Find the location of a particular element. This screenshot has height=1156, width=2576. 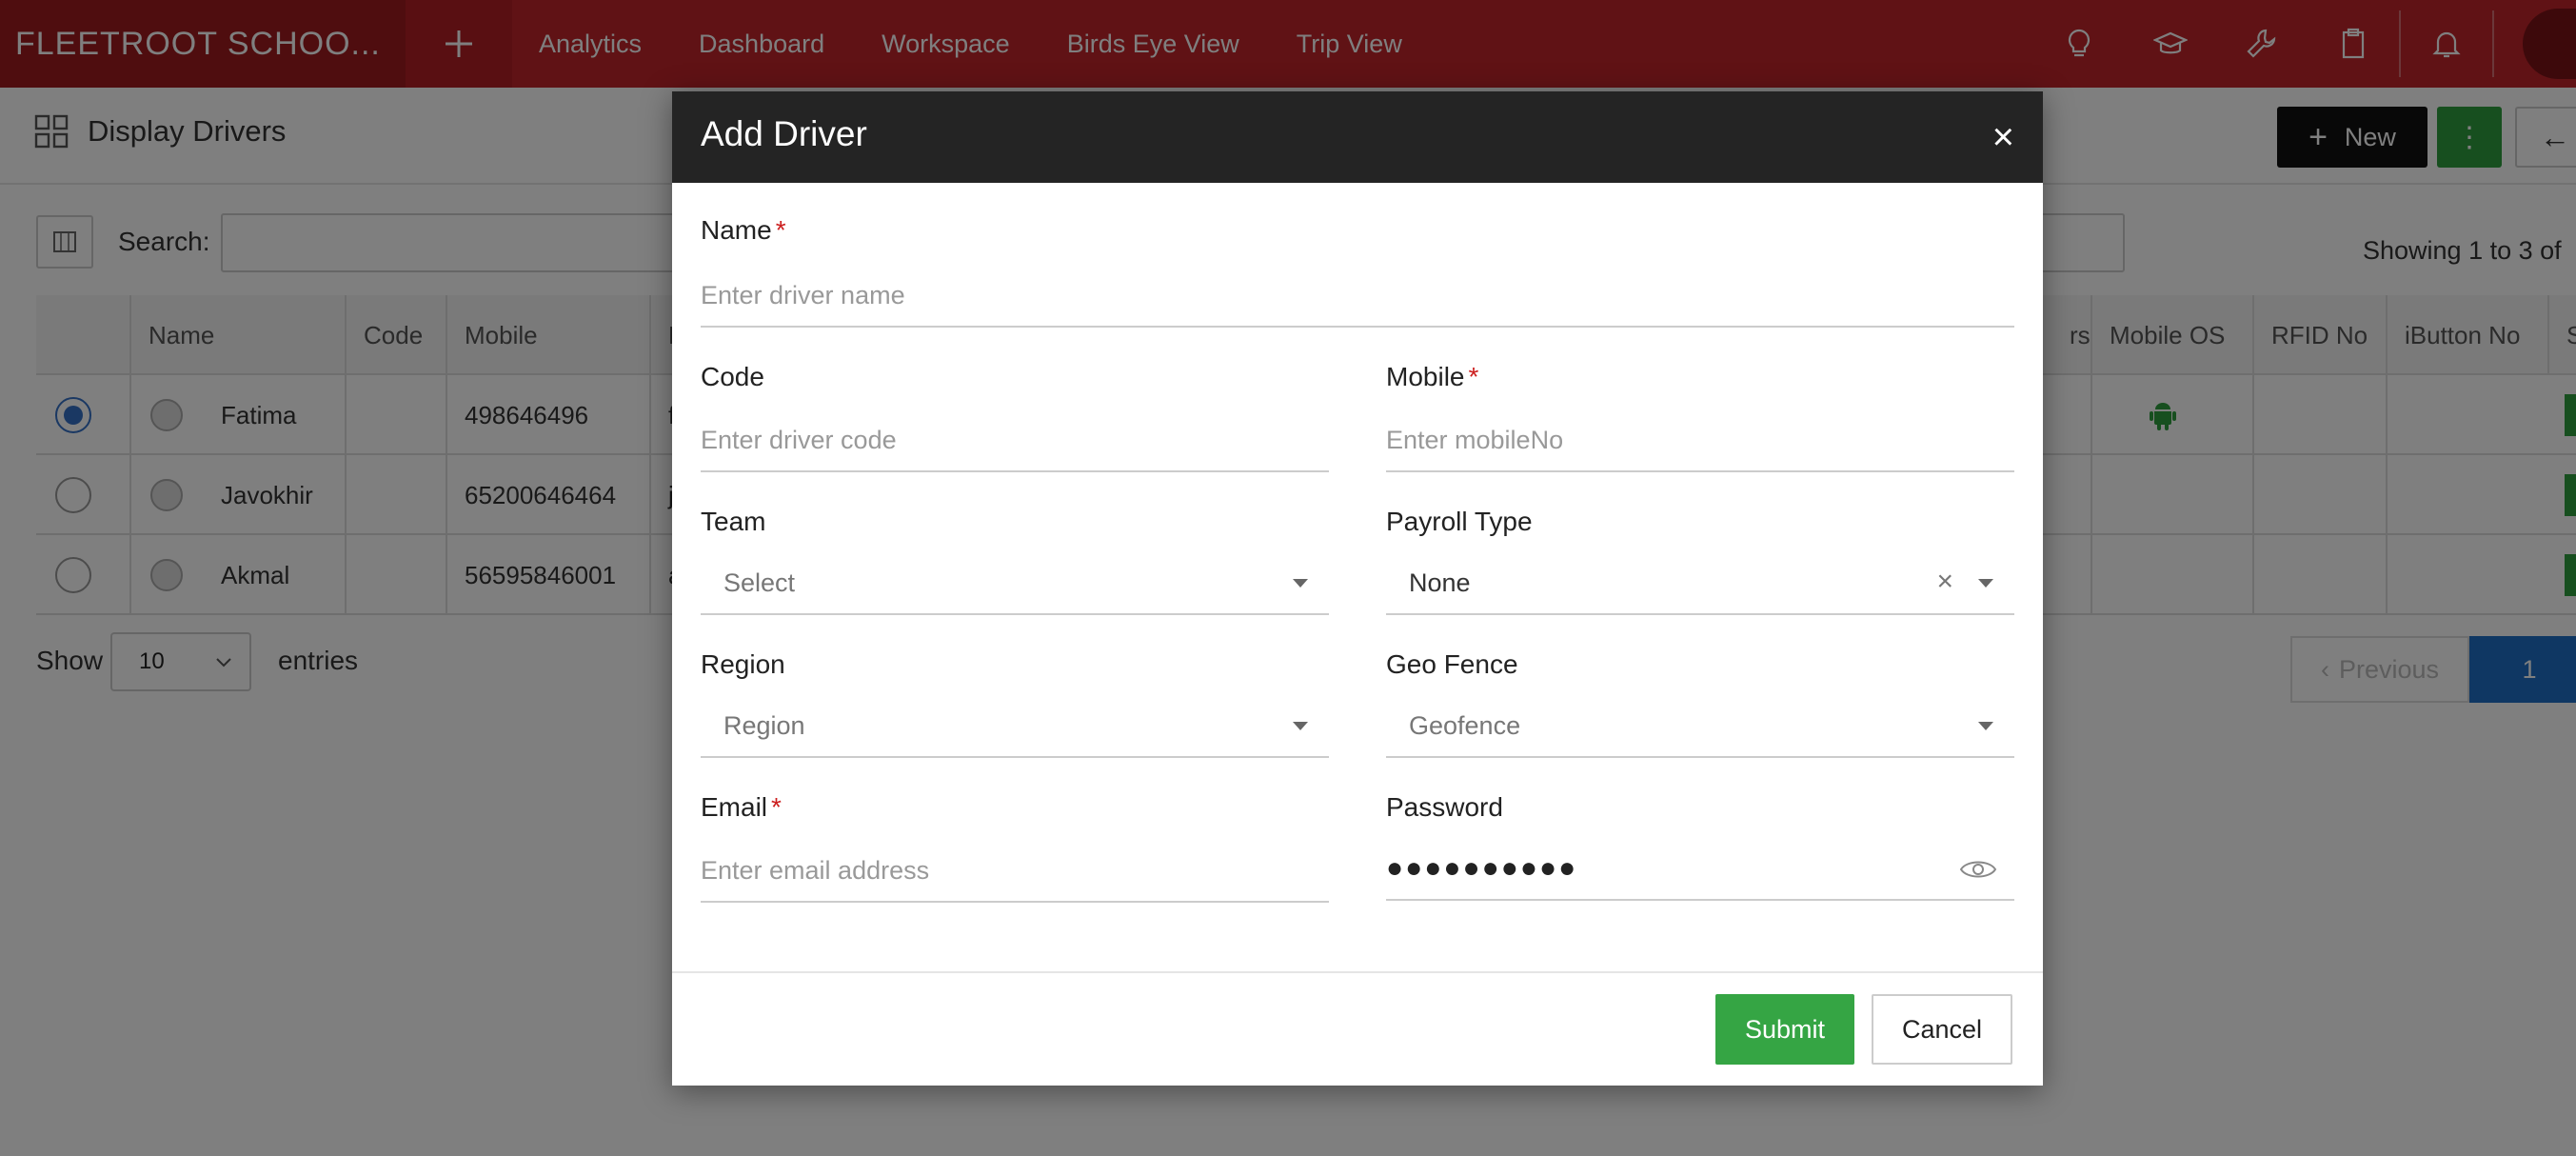

driver-code-placeholder: Enter driver code is located at coordinates (799, 439).